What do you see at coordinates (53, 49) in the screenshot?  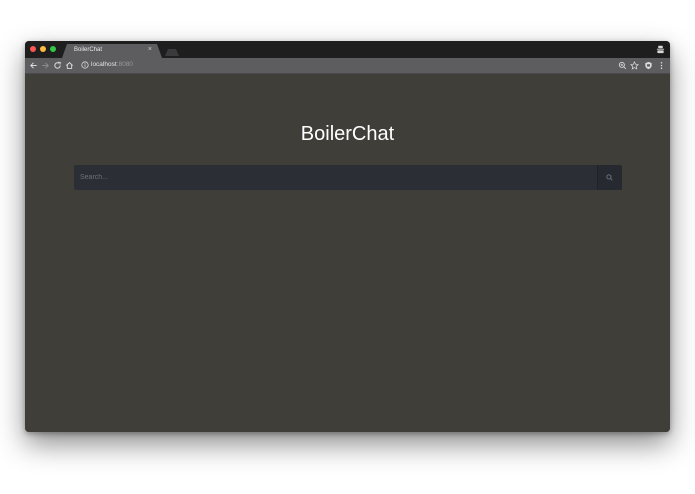 I see `zoom-window-button` at bounding box center [53, 49].